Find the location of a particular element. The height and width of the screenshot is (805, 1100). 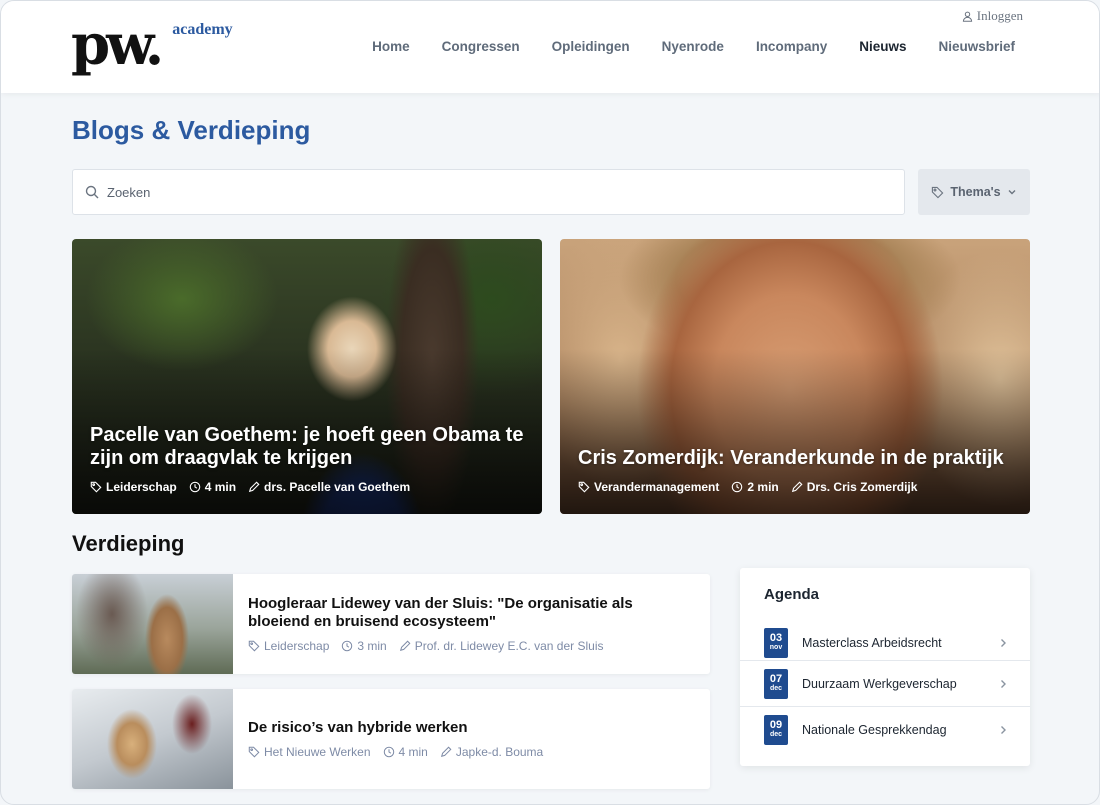

meta-tag-label: Het Nieuwe Werken is located at coordinates (317, 752).